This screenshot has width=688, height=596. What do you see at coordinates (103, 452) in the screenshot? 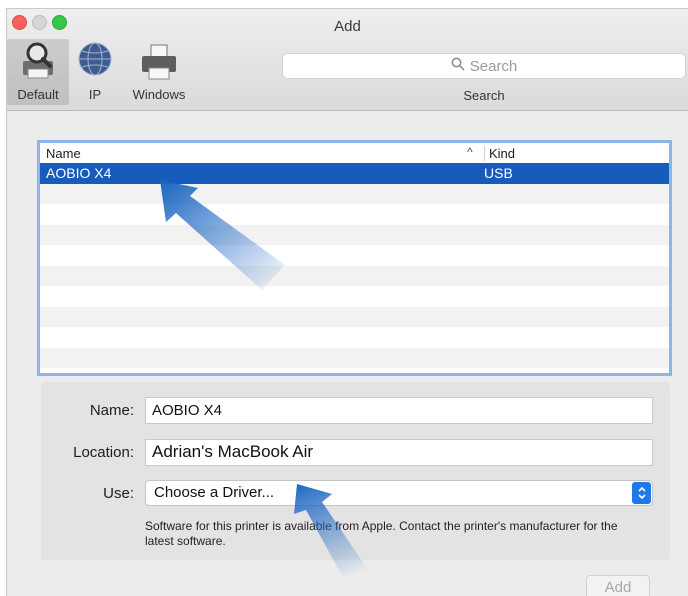
I see `location-label: Location:` at bounding box center [103, 452].